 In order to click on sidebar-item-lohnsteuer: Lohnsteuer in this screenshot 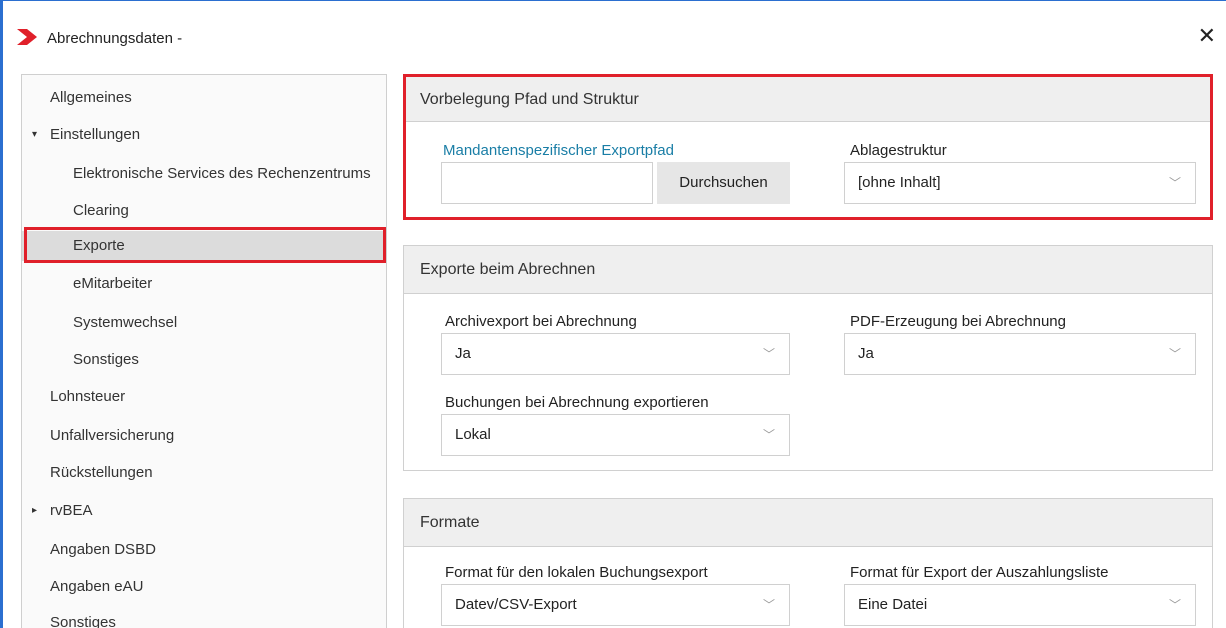, I will do `click(204, 397)`.